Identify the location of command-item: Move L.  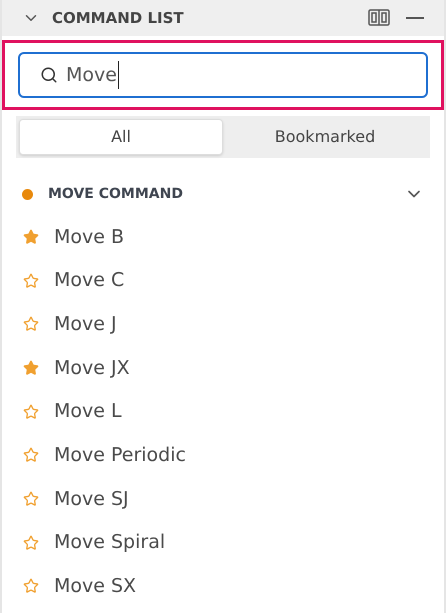
(88, 411).